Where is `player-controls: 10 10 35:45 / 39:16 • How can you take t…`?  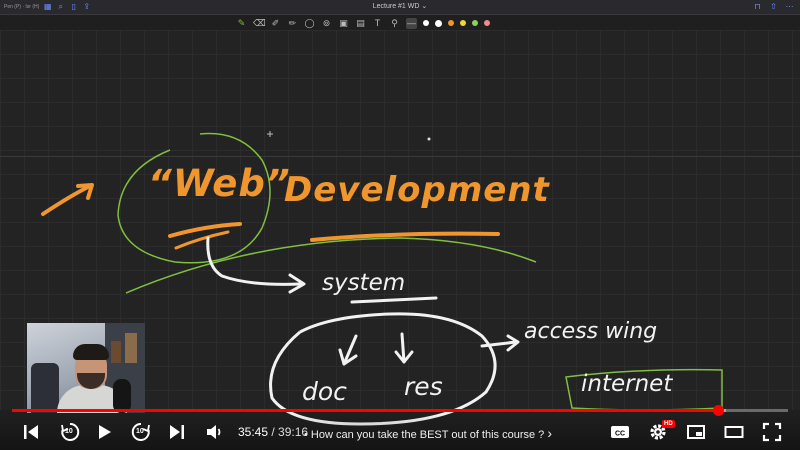
player-controls: 10 10 35:45 / 39:16 • How can you take t… is located at coordinates (400, 432).